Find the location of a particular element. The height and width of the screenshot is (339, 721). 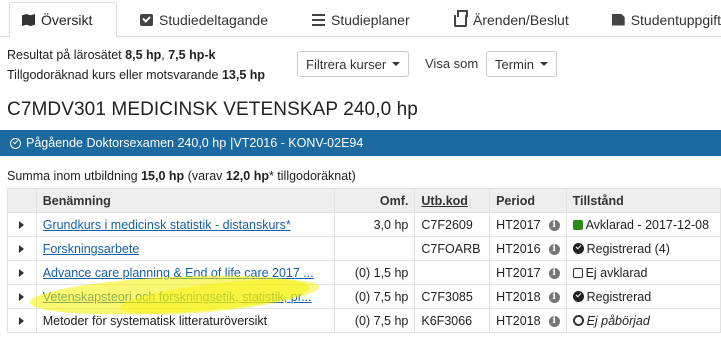

map-icon is located at coordinates (28, 20).